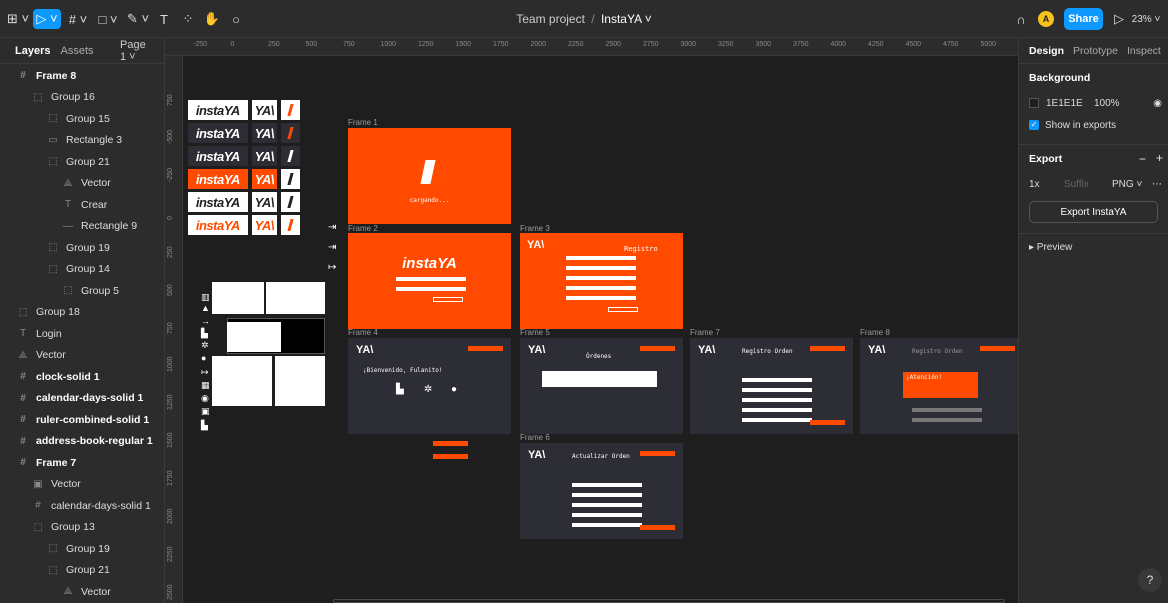  Describe the element at coordinates (1146, 19) in the screenshot. I see `zoom-dropdown: 23% ˅` at that location.